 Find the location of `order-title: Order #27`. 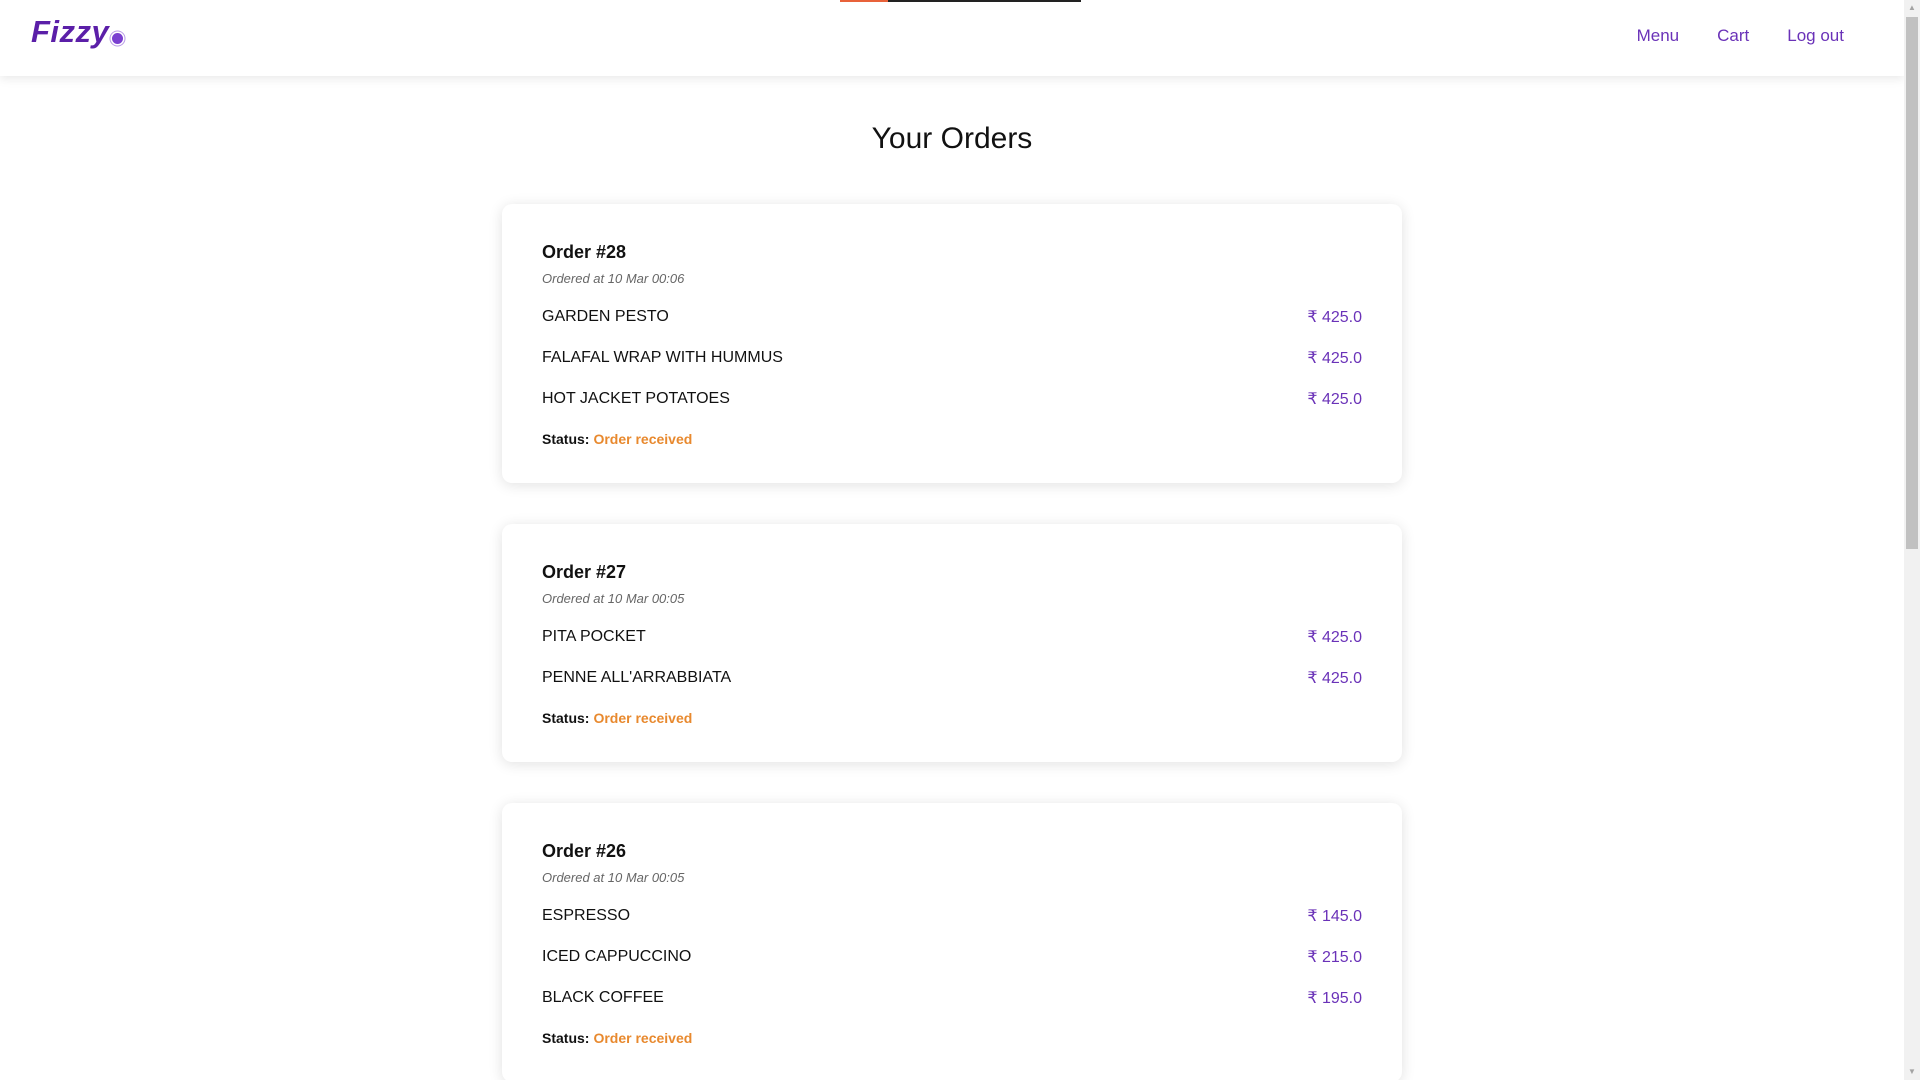

order-title: Order #27 is located at coordinates (584, 572).